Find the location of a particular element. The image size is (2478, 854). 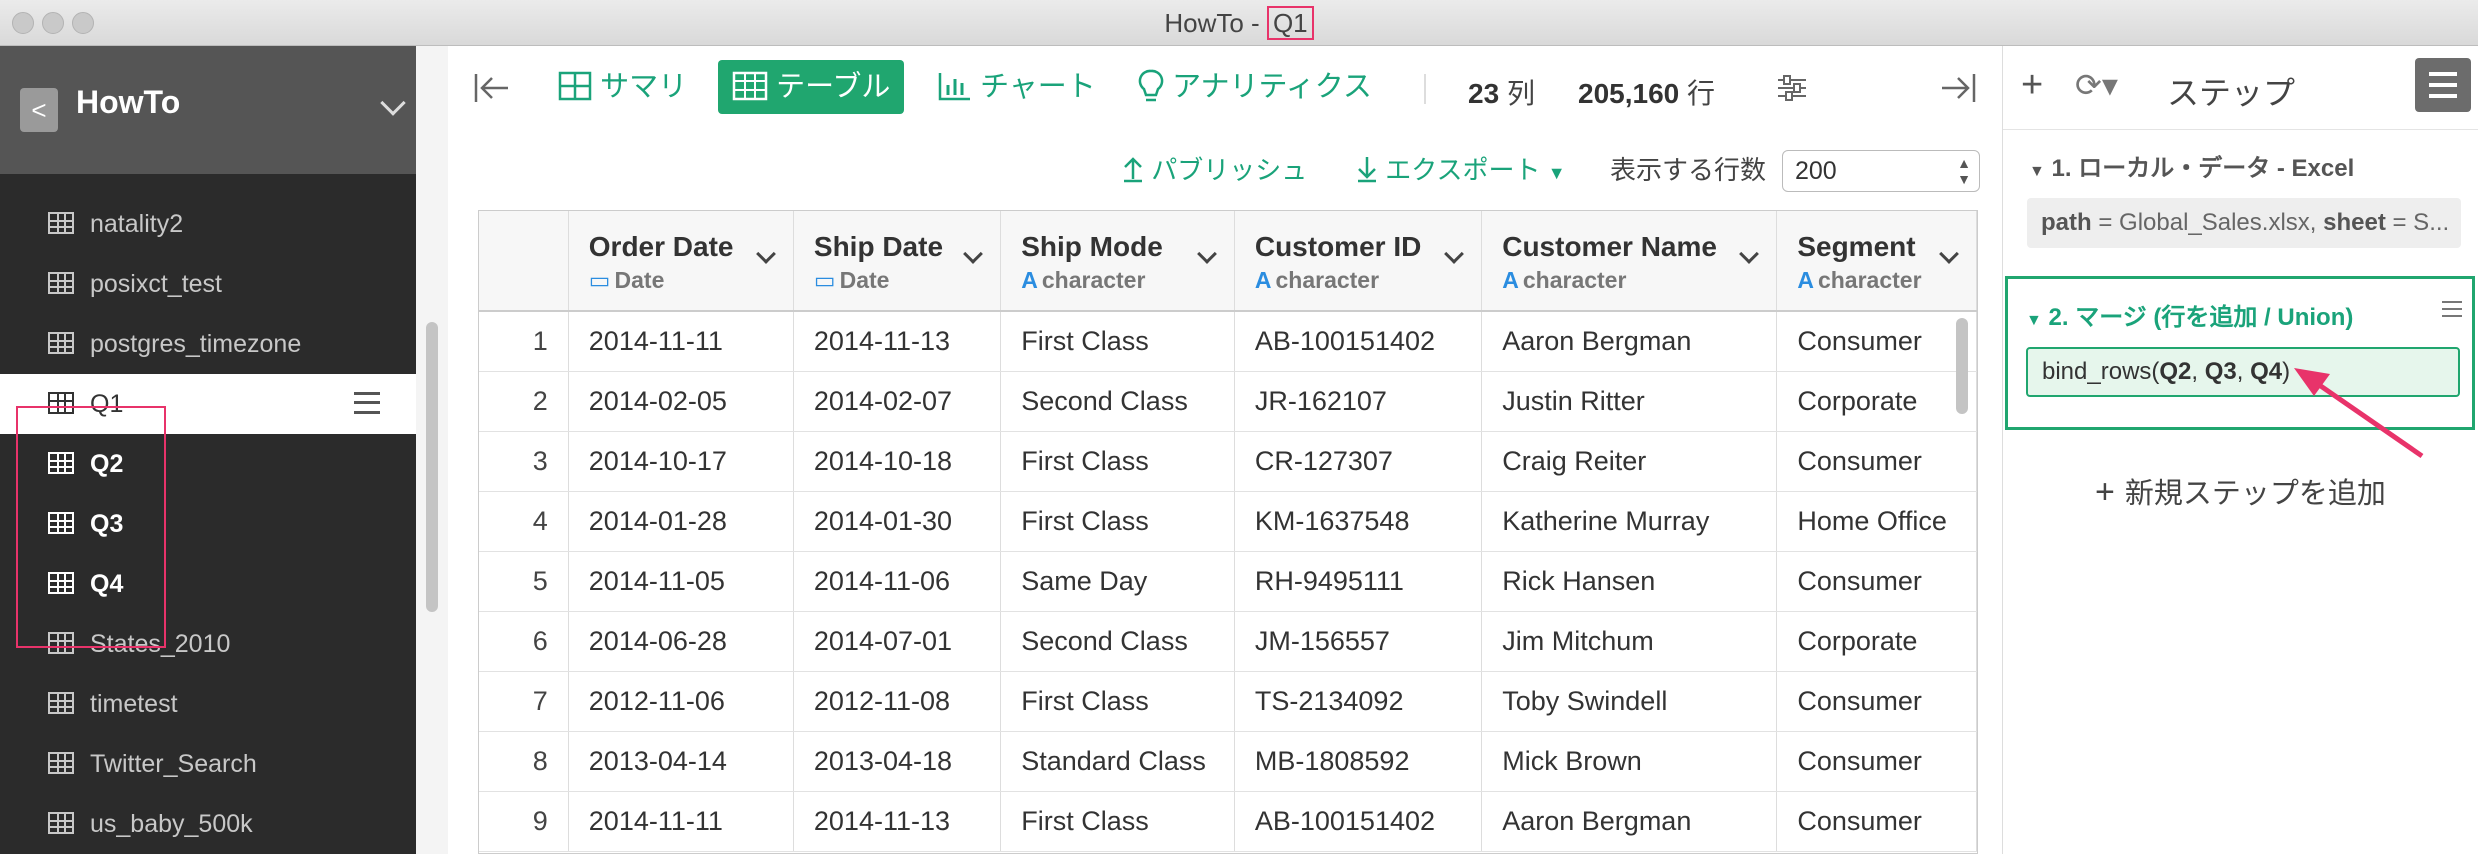

column-header: Segment Acharacter is located at coordinates (1876, 261).